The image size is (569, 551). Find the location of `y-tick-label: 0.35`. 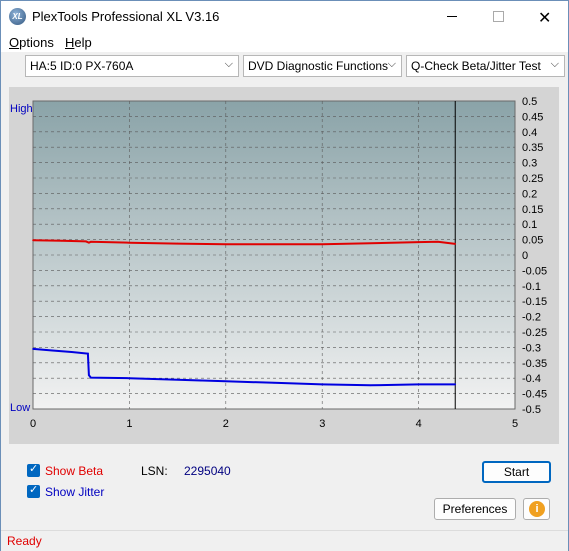

y-tick-label: 0.35 is located at coordinates (532, 148).